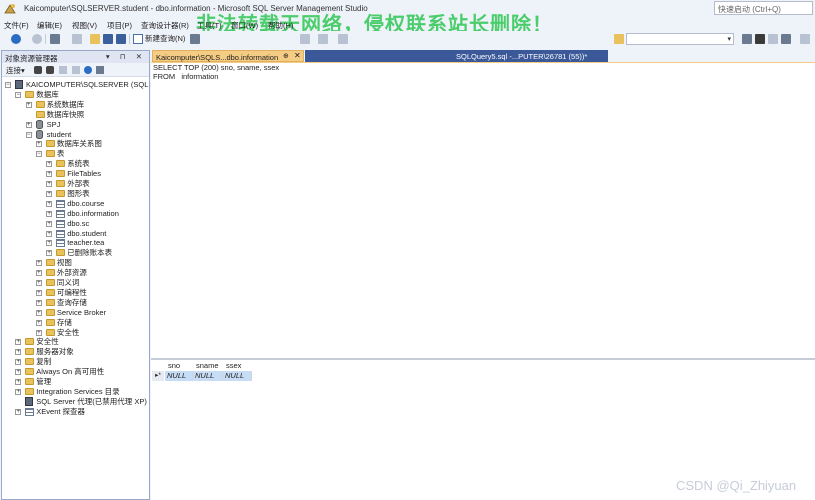 The width and height of the screenshot is (815, 500). Describe the element at coordinates (286, 56) in the screenshot. I see `pin-icon: ⊕` at that location.